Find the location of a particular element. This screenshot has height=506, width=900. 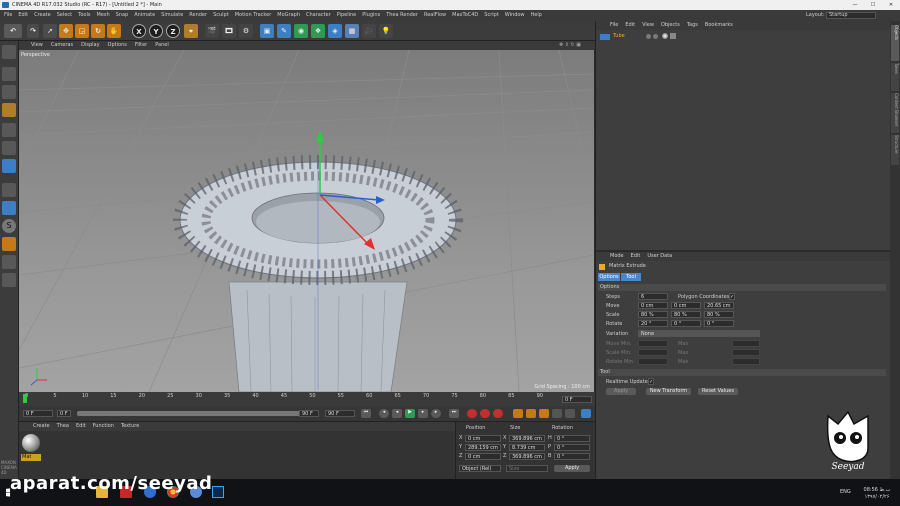

menu-mograph: MoGraph is located at coordinates (288, 15).